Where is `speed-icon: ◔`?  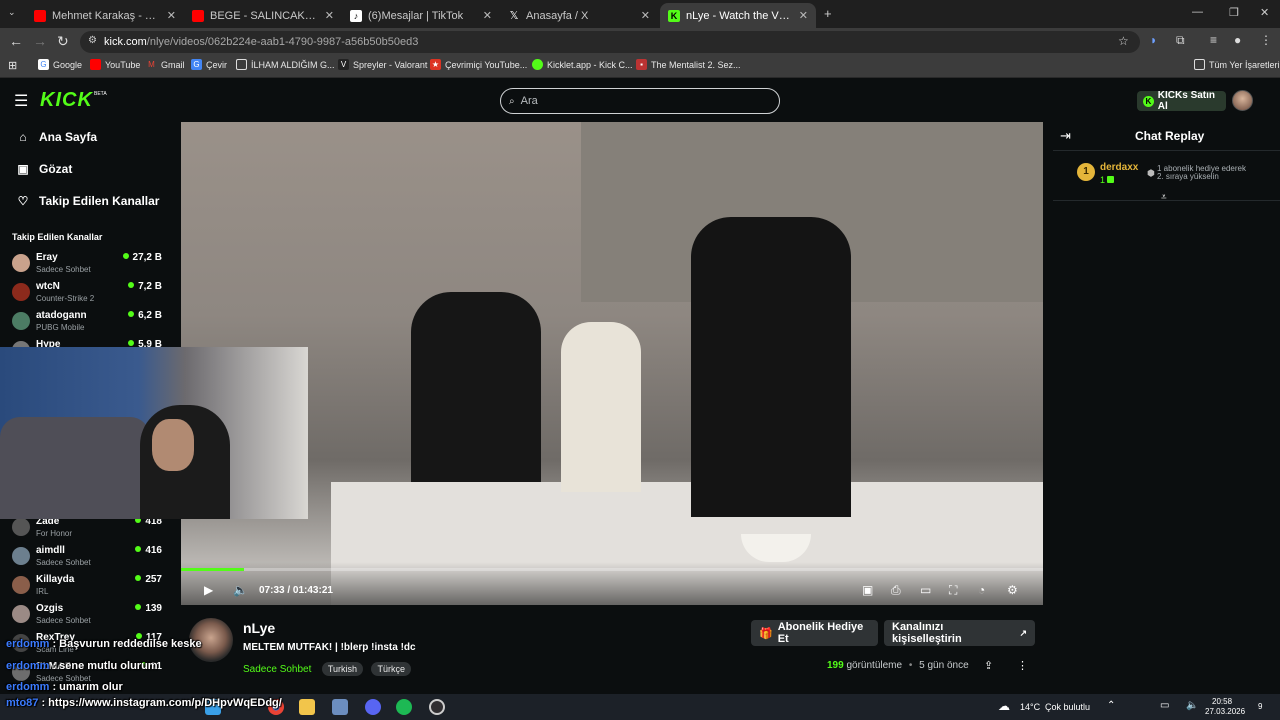
speed-icon: ◔ is located at coordinates (981, 590).